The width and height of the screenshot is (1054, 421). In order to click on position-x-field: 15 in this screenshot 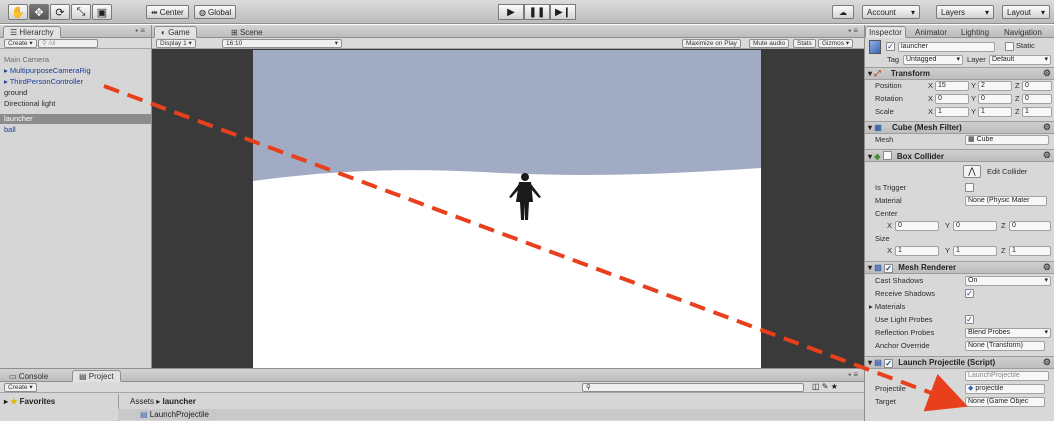, I will do `click(952, 86)`.